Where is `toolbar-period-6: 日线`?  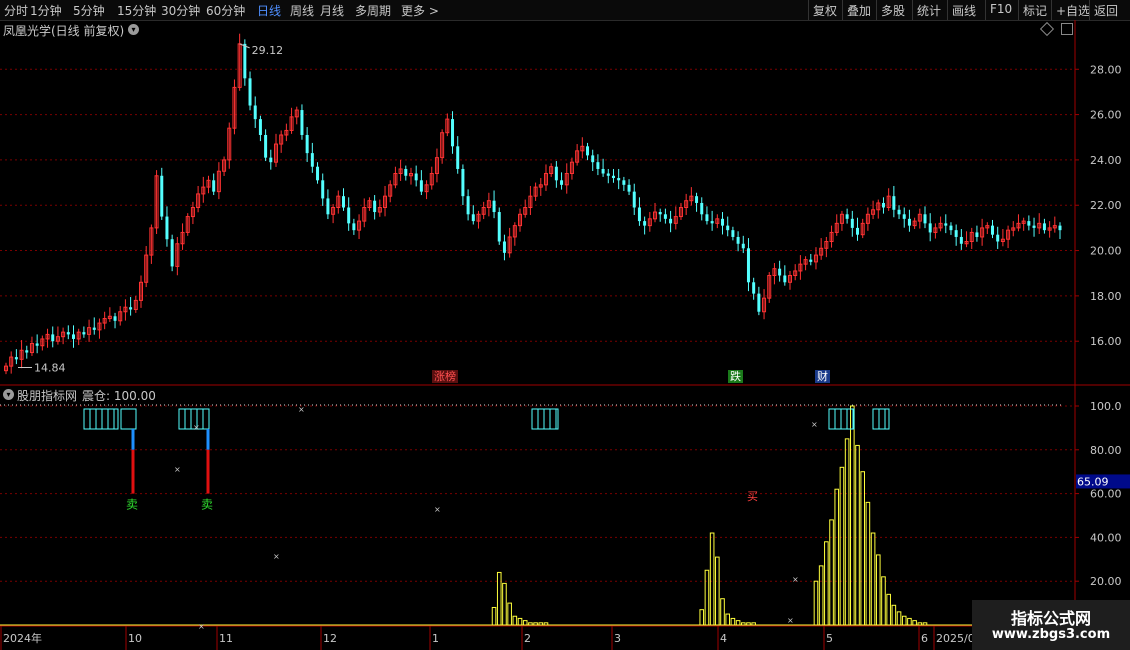
toolbar-period-6: 日线 is located at coordinates (269, 10).